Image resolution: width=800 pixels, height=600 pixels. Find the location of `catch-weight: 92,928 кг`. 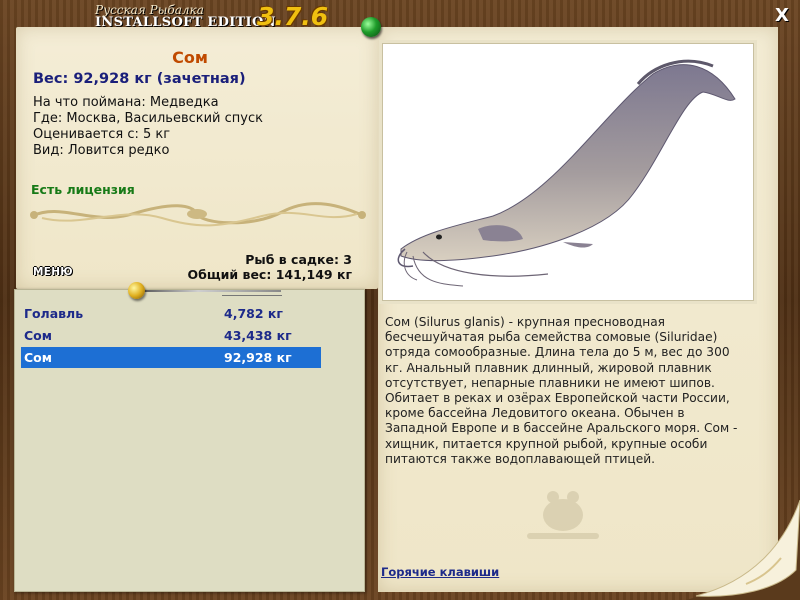

catch-weight: 92,928 кг is located at coordinates (258, 357).